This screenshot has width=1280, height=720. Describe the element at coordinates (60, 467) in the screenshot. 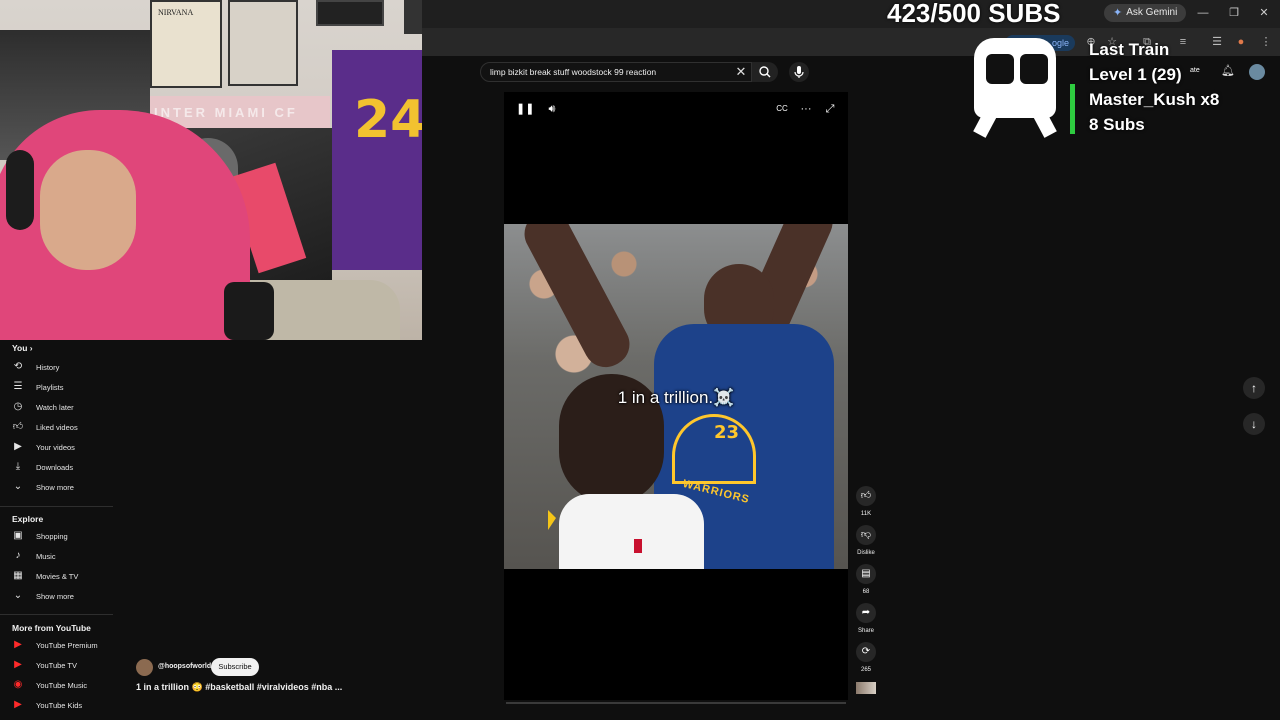

I see `sidebar-item-downloads: ⤓ Downloads` at that location.